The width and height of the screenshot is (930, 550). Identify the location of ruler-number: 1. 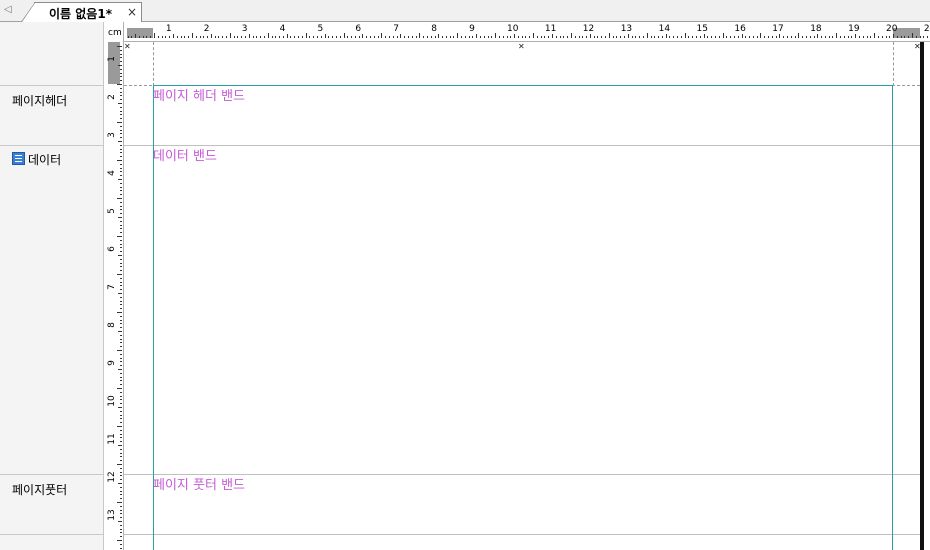
(112, 59).